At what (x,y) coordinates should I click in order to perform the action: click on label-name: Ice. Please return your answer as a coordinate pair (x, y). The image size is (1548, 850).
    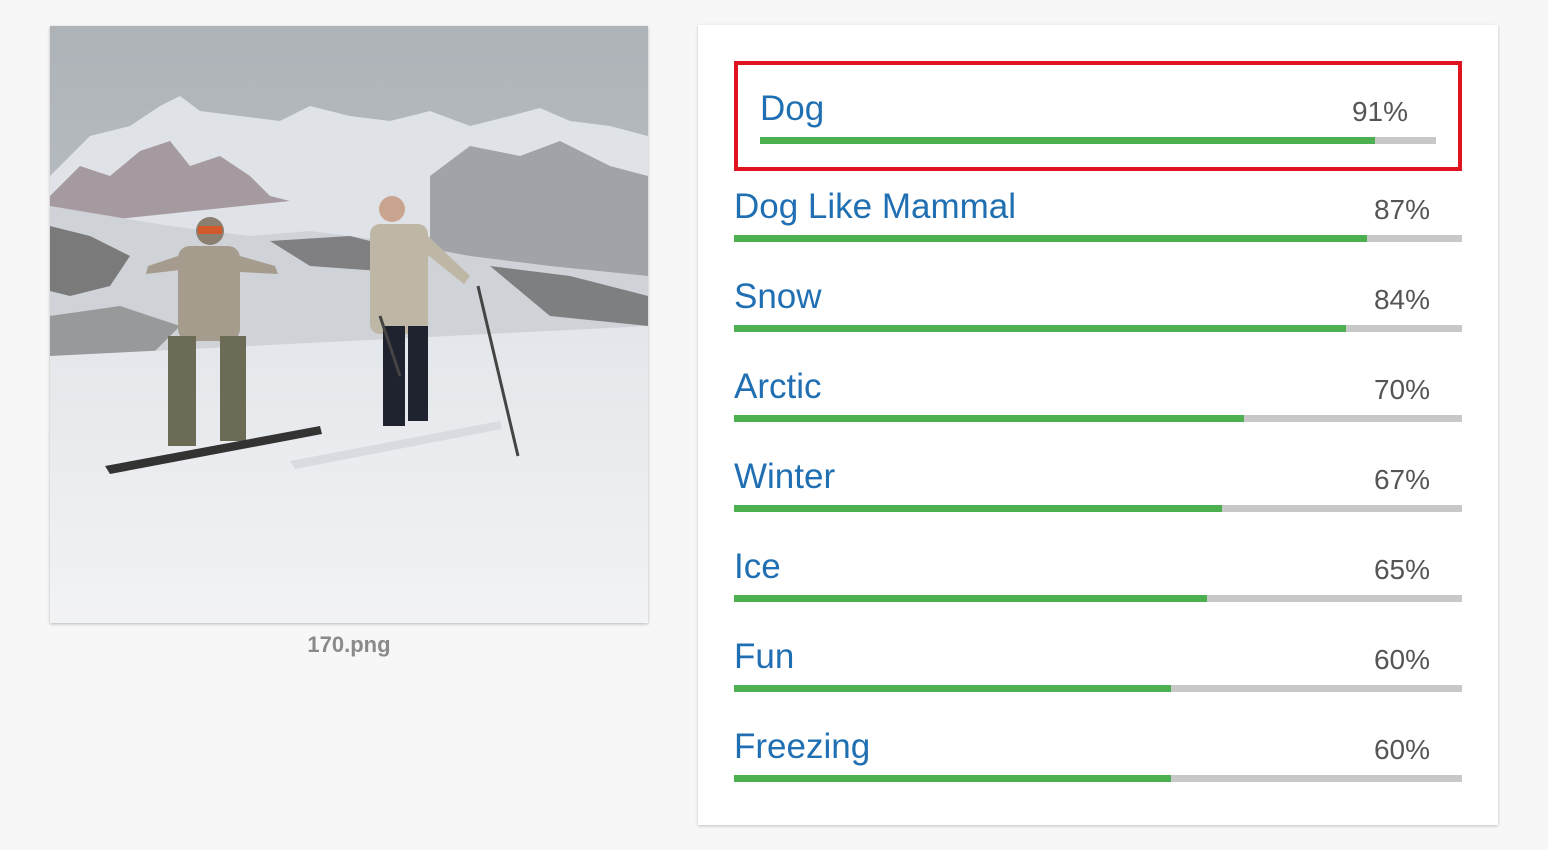
    Looking at the image, I should click on (757, 567).